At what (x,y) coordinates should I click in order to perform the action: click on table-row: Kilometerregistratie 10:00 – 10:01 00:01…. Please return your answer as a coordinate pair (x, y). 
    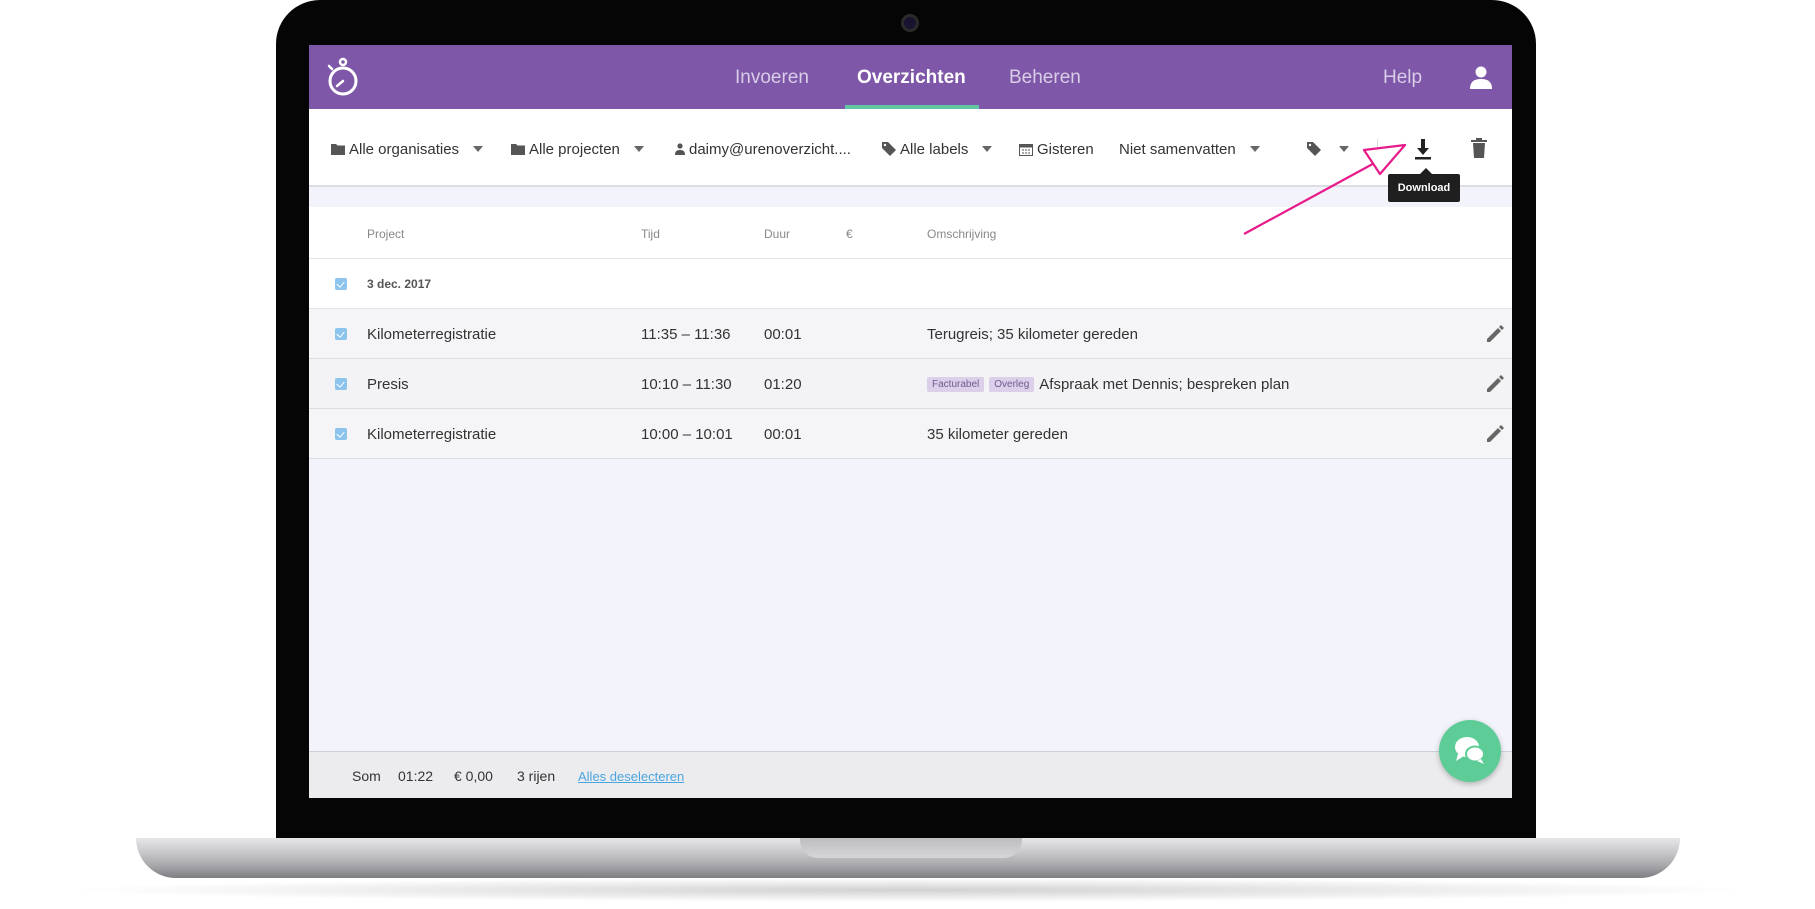
    Looking at the image, I should click on (910, 434).